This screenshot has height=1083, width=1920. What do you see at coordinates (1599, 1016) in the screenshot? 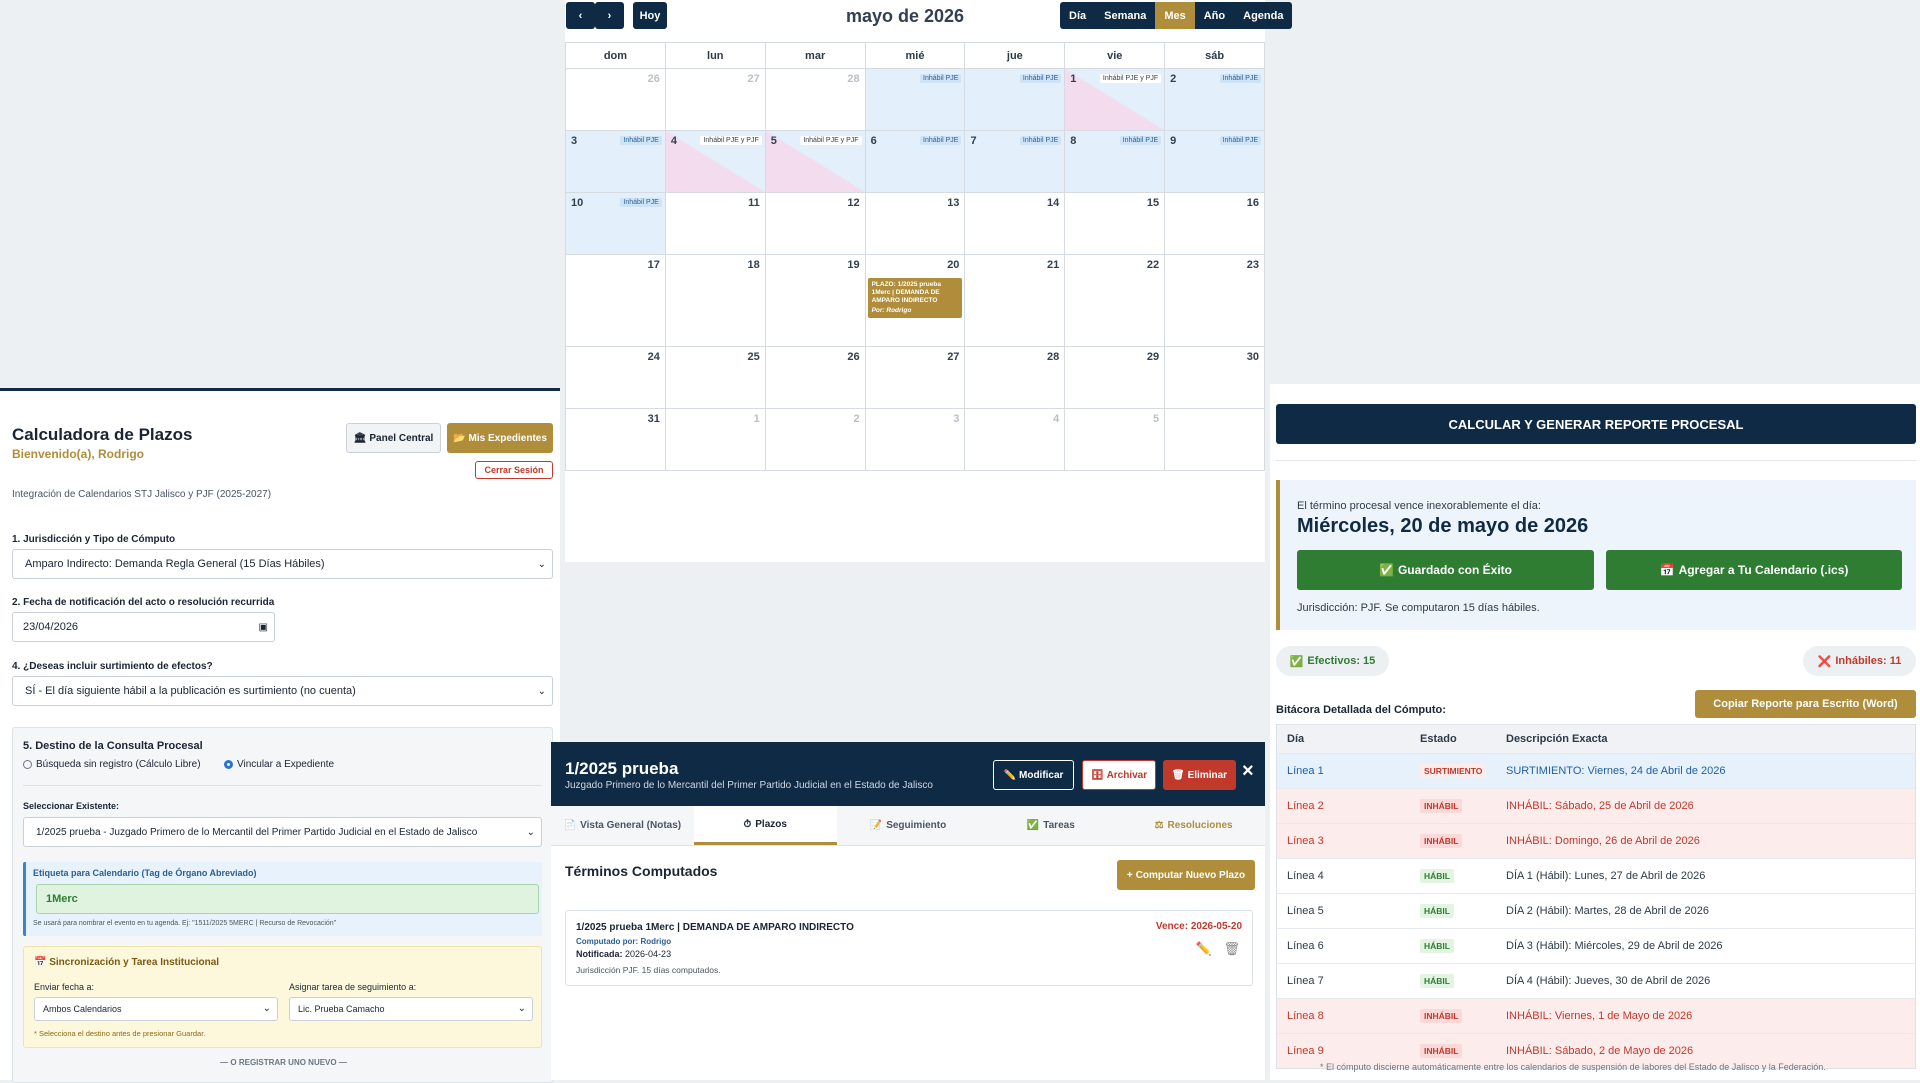
I see `row-description: INHÁBIL: Viernes, 1 de Mayo de 2026` at bounding box center [1599, 1016].